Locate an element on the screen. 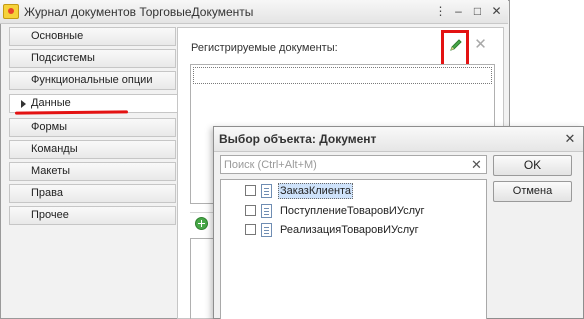 This screenshot has width=584, height=319. dialog-close-icon: ✕ is located at coordinates (570, 138).